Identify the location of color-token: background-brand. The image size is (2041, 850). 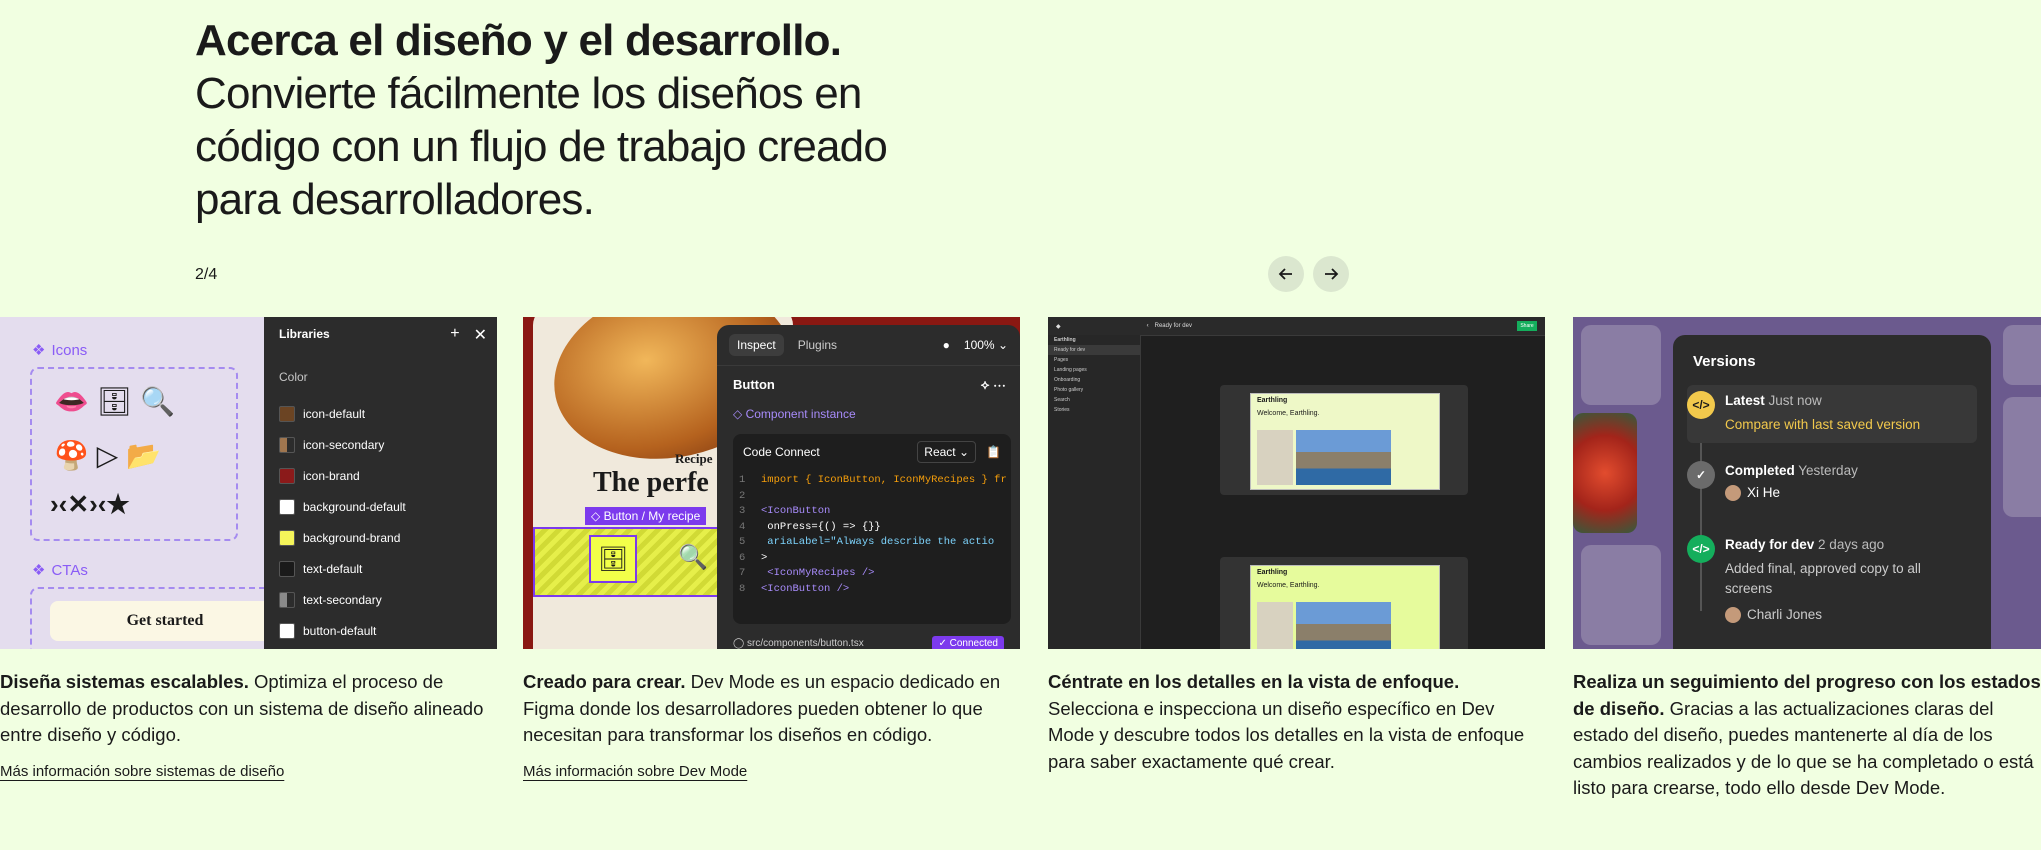
(342, 537).